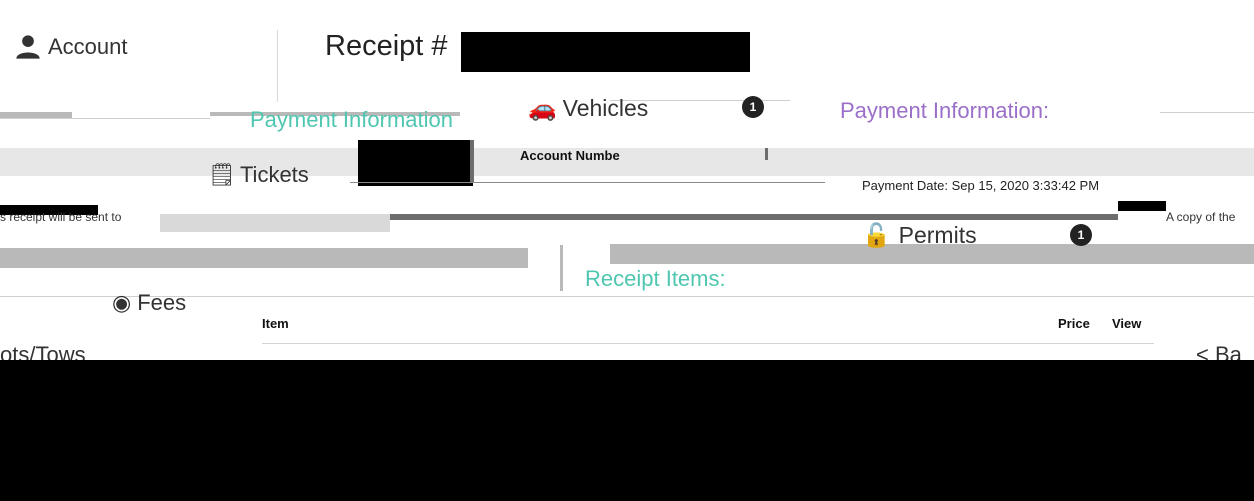 This screenshot has width=1254, height=501. Describe the element at coordinates (945, 110) in the screenshot. I see `payment-info-heading-secondary: Payment Information:` at that location.